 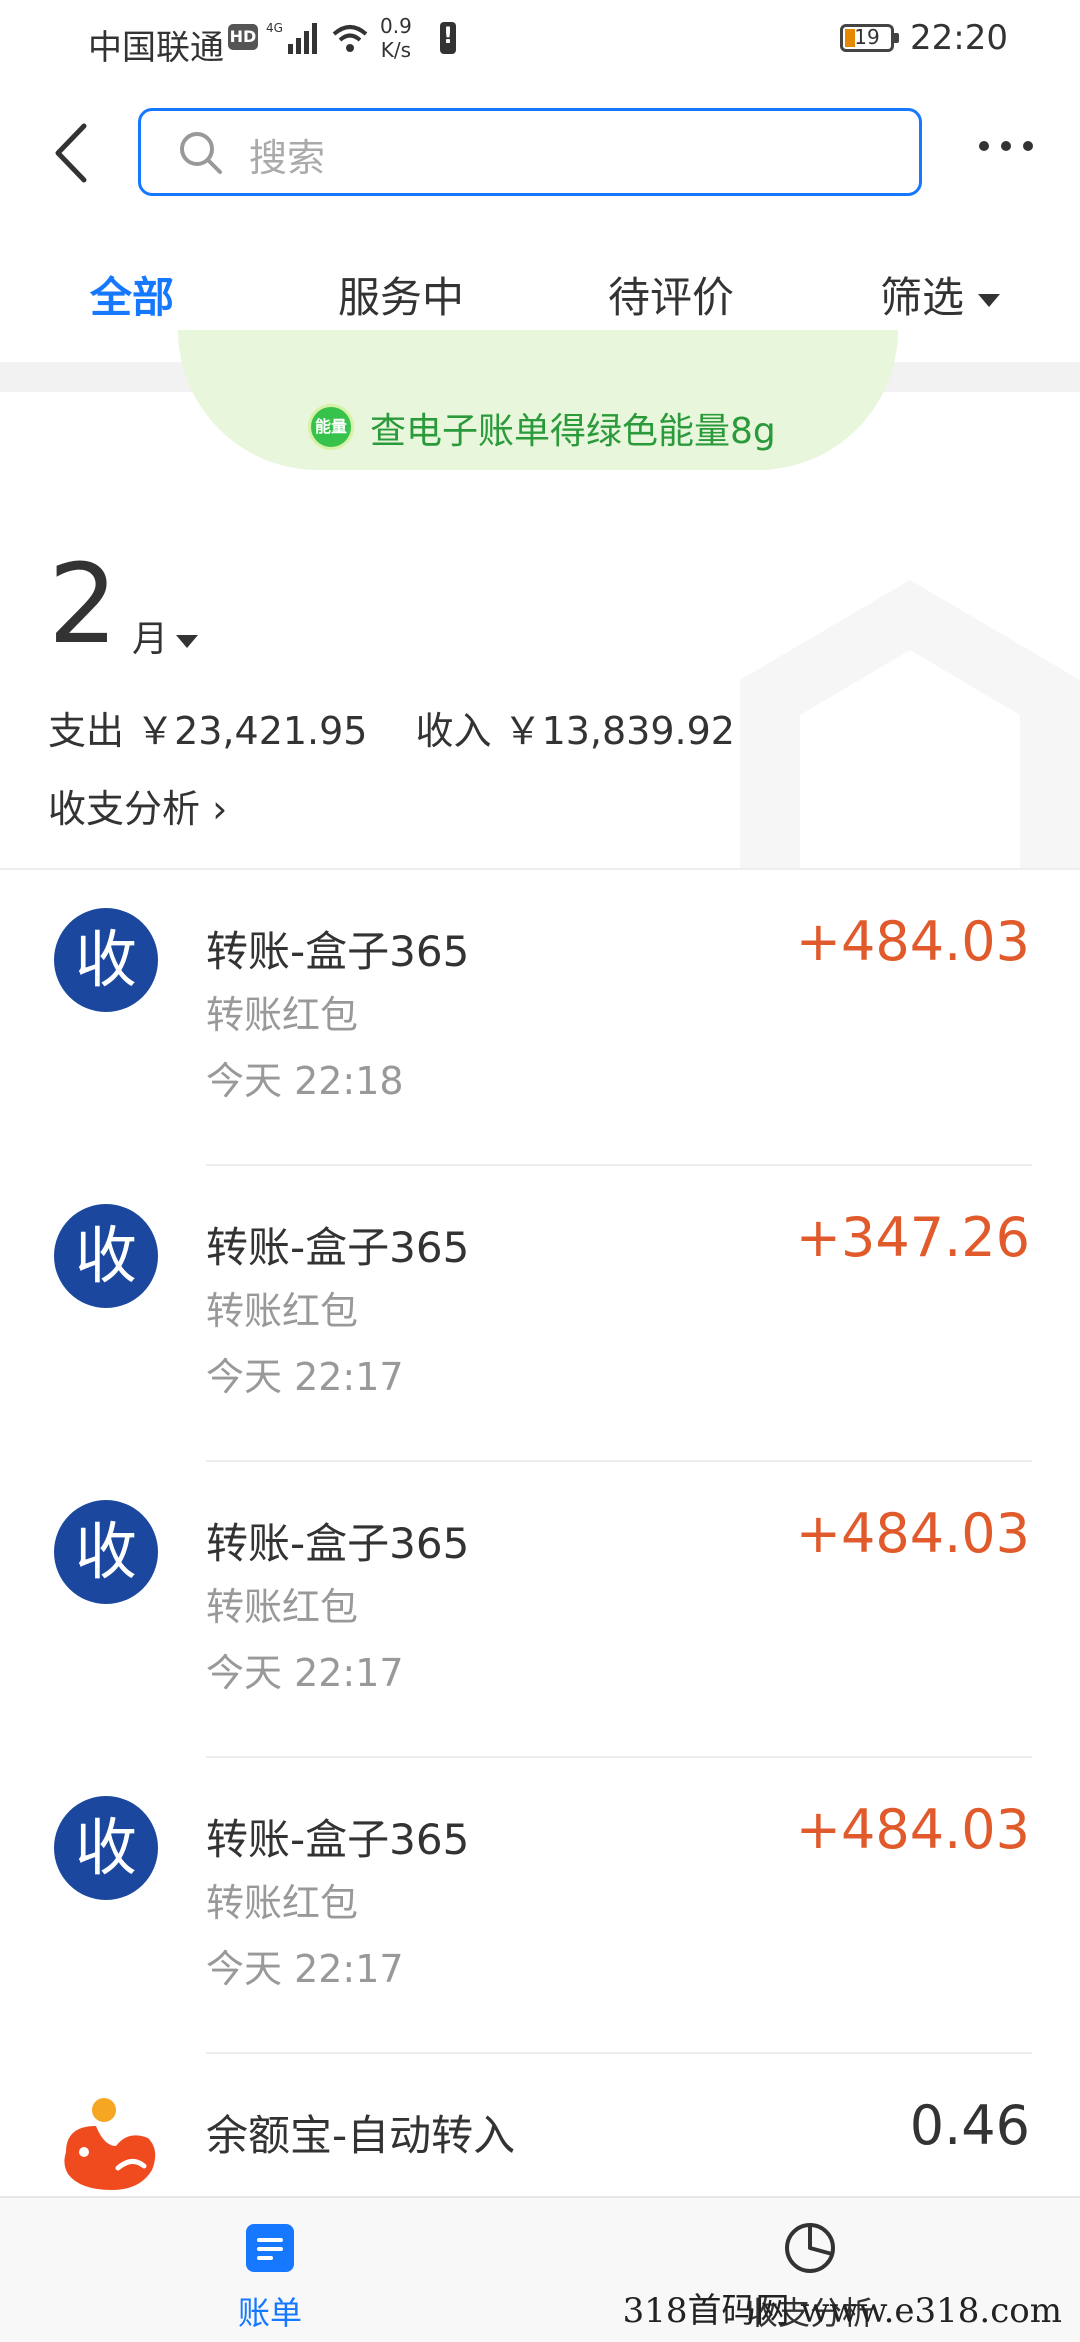 I want to click on wifi-icon, so click(x=350, y=38).